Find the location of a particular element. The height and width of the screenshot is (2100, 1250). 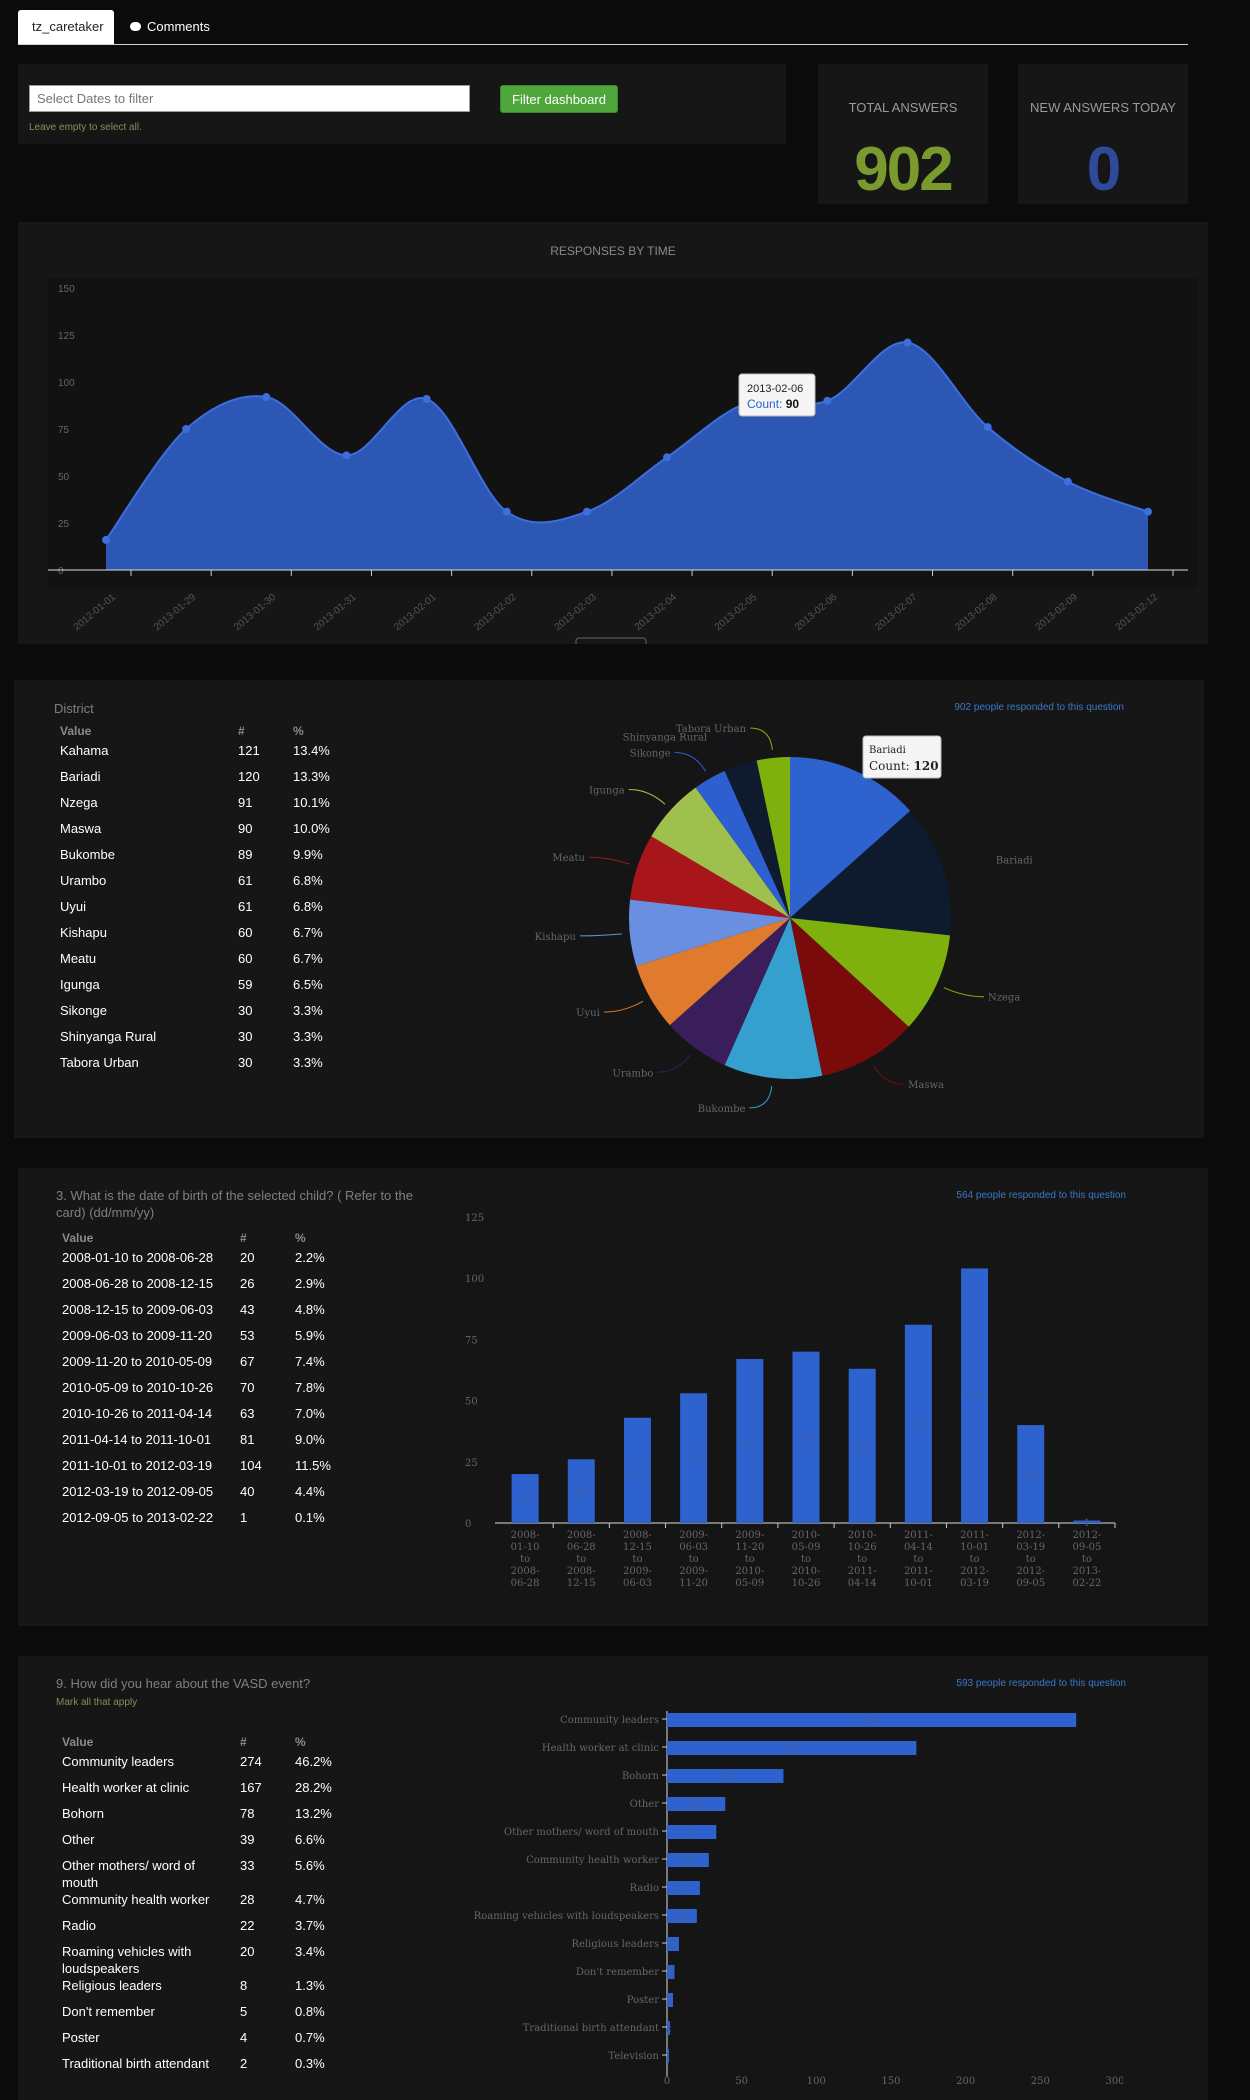

x-tick-label: 2009- is located at coordinates (693, 1535).